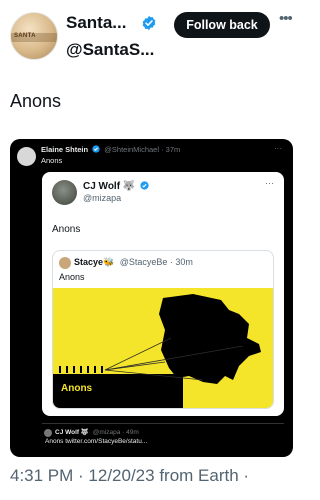 The height and width of the screenshot is (500, 320). What do you see at coordinates (48, 433) in the screenshot?
I see `footer-avatar` at bounding box center [48, 433].